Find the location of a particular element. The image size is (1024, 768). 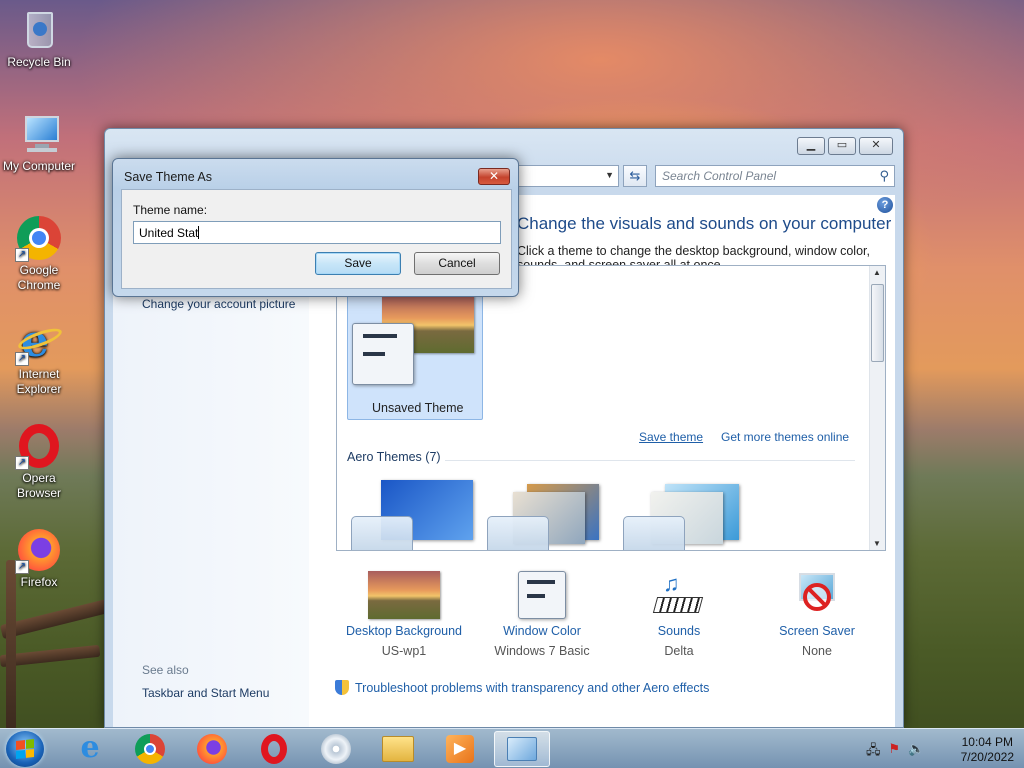

taskbar-chrome is located at coordinates (150, 749).